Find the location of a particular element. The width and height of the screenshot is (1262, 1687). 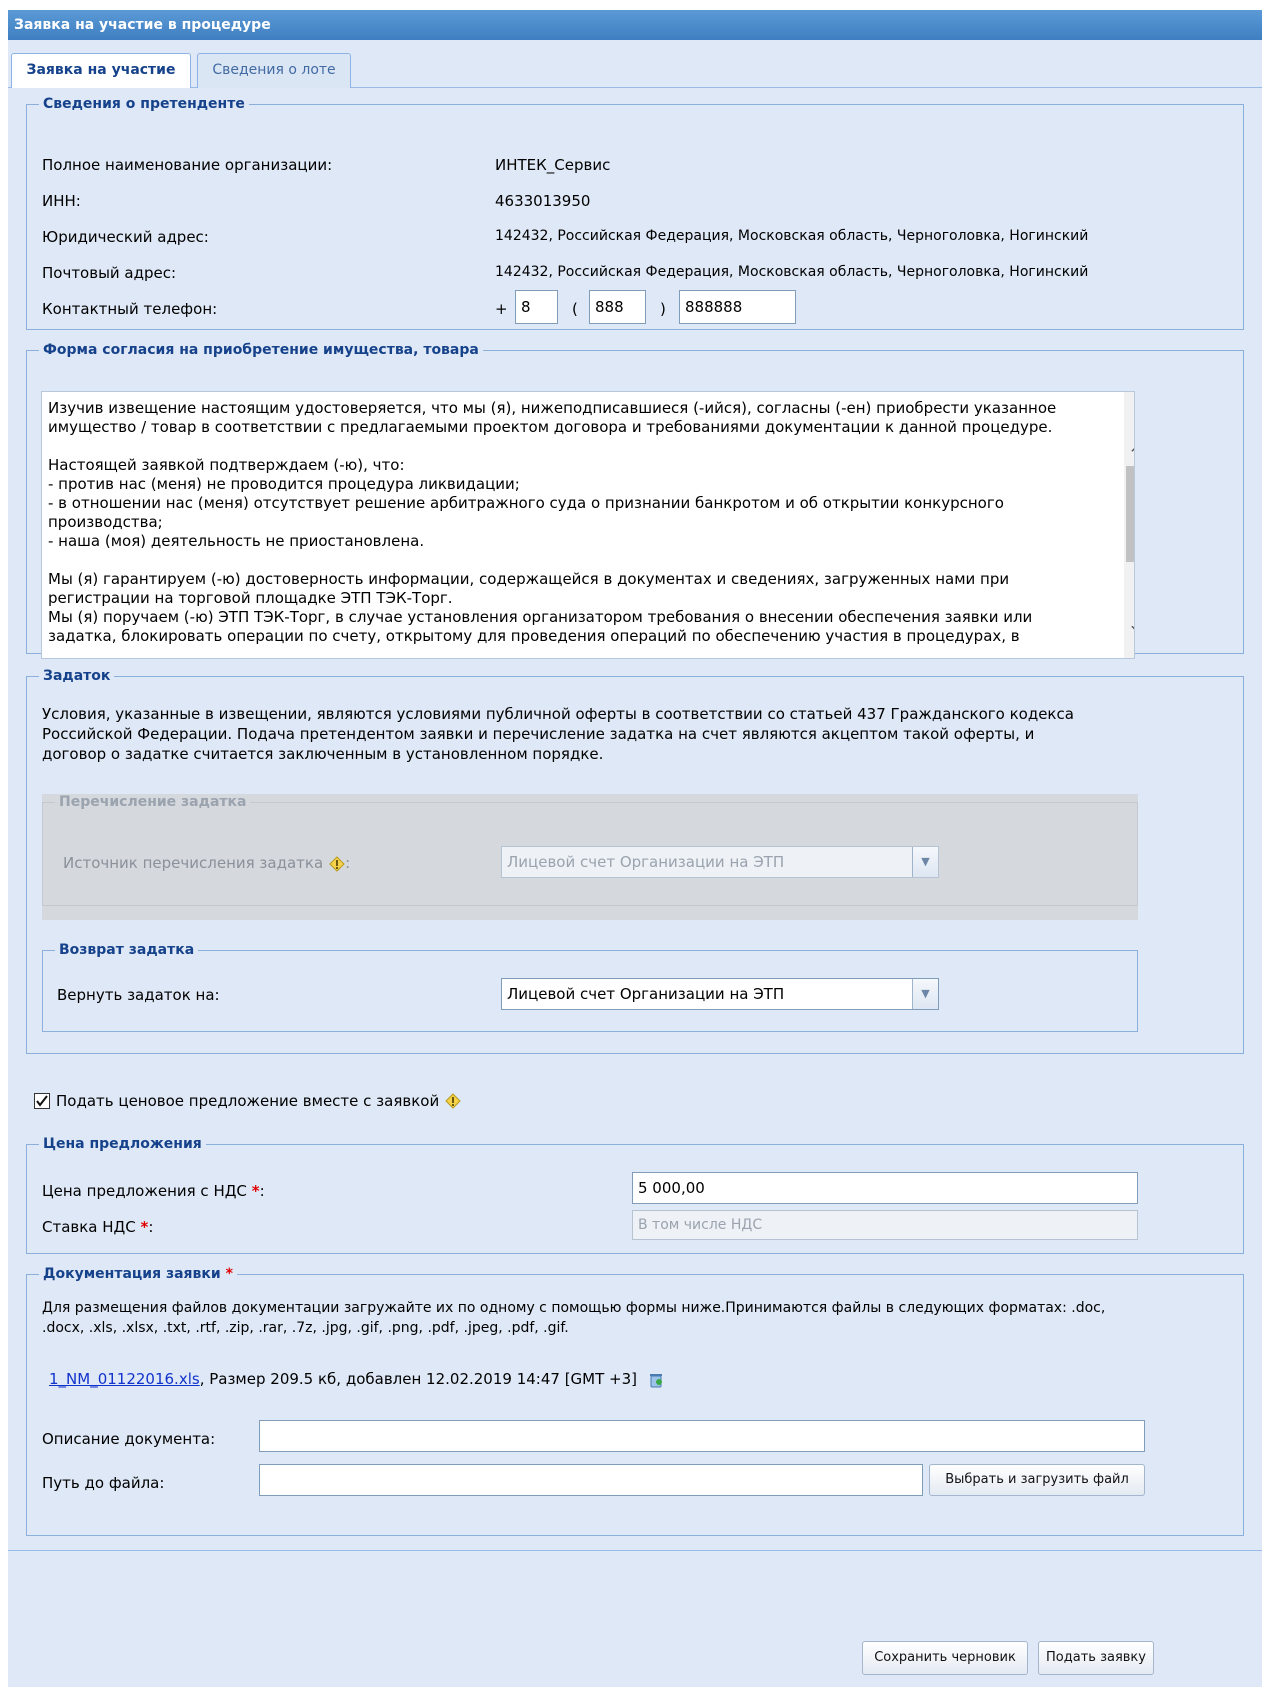

doc-description-label: Описание документа: is located at coordinates (129, 1439).